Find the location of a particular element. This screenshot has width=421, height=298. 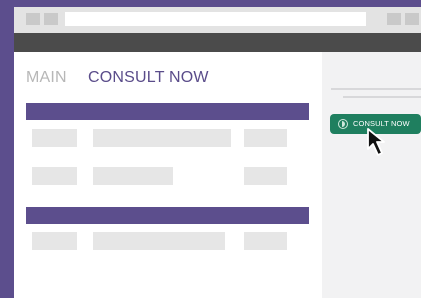

toolbar-button is located at coordinates (394, 19).